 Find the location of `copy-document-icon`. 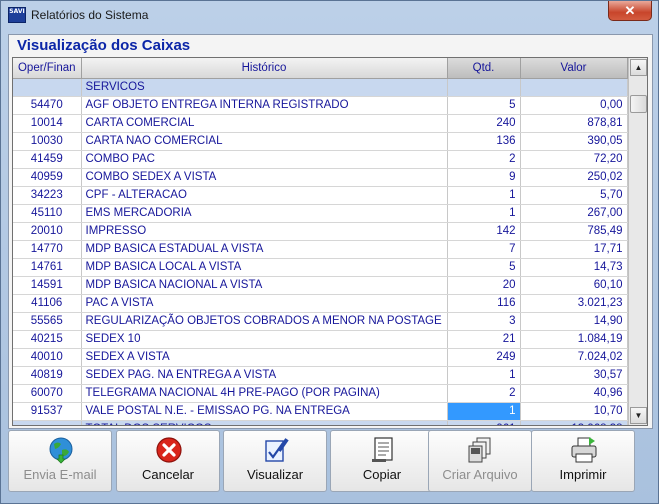

copy-document-icon is located at coordinates (382, 449).